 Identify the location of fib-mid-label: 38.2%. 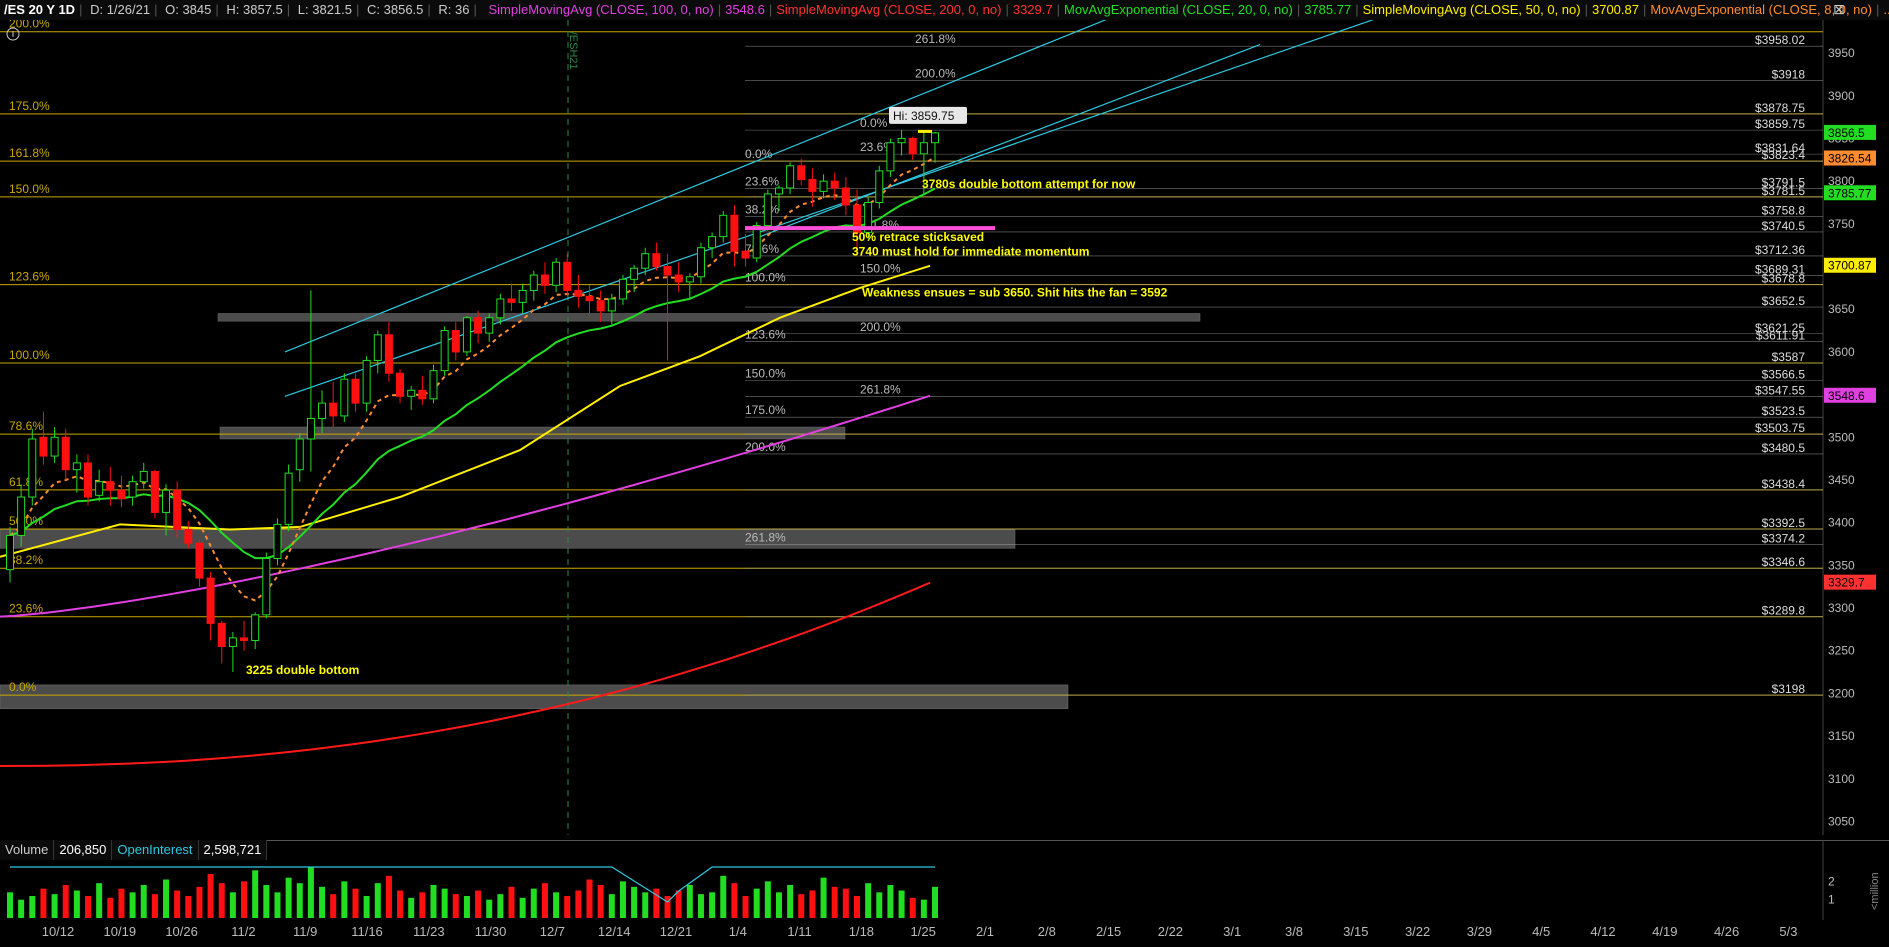
(762, 209).